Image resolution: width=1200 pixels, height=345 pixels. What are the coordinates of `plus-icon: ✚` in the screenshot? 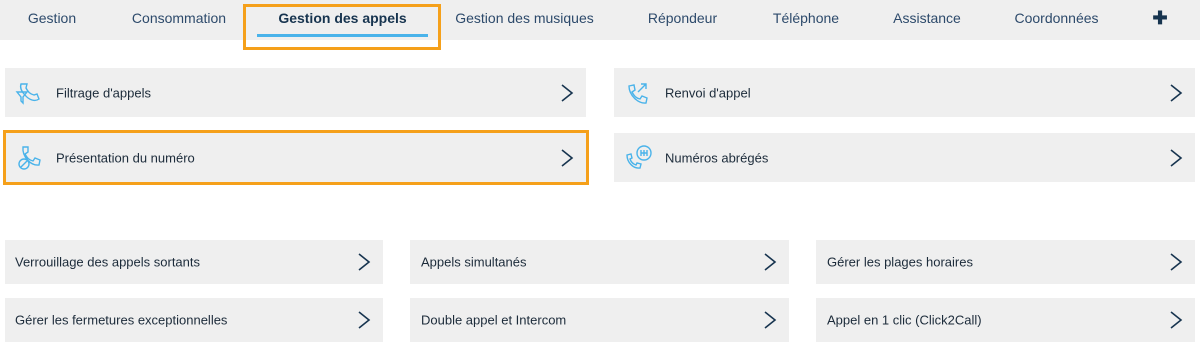 It's located at (1160, 18).